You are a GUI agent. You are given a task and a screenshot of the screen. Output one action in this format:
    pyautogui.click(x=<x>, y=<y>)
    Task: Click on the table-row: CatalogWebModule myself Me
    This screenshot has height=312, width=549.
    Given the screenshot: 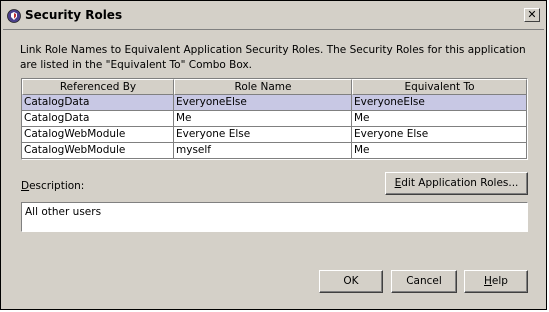 What is the action you would take?
    pyautogui.click(x=274, y=151)
    